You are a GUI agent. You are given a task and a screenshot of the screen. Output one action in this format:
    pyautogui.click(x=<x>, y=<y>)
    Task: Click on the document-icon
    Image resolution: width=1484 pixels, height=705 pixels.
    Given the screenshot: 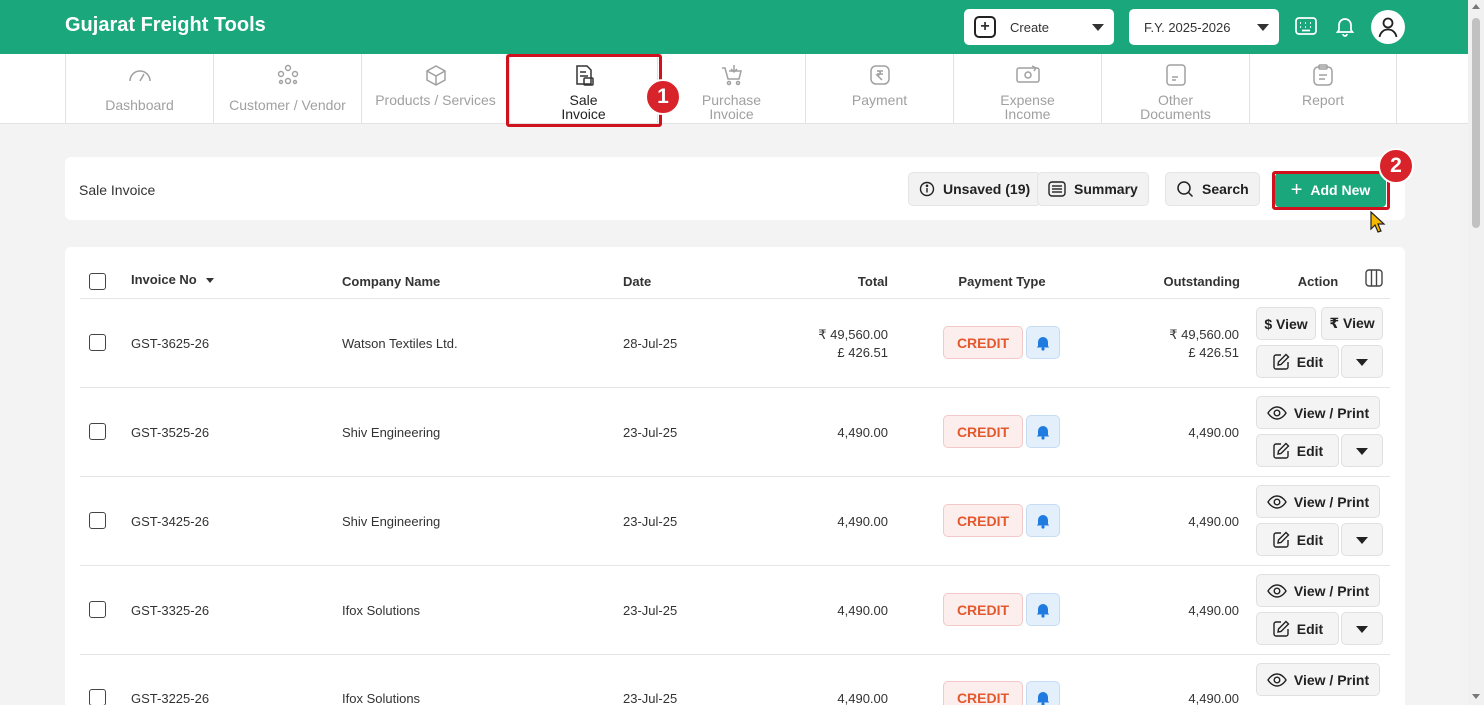 What is the action you would take?
    pyautogui.click(x=1175, y=75)
    